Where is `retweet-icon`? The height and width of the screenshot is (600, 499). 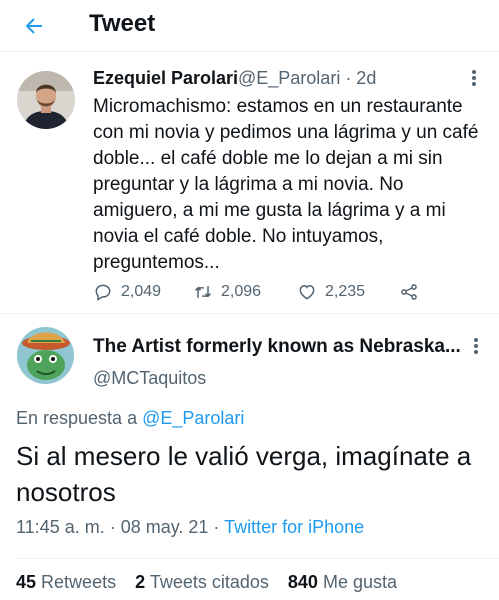 retweet-icon is located at coordinates (203, 292).